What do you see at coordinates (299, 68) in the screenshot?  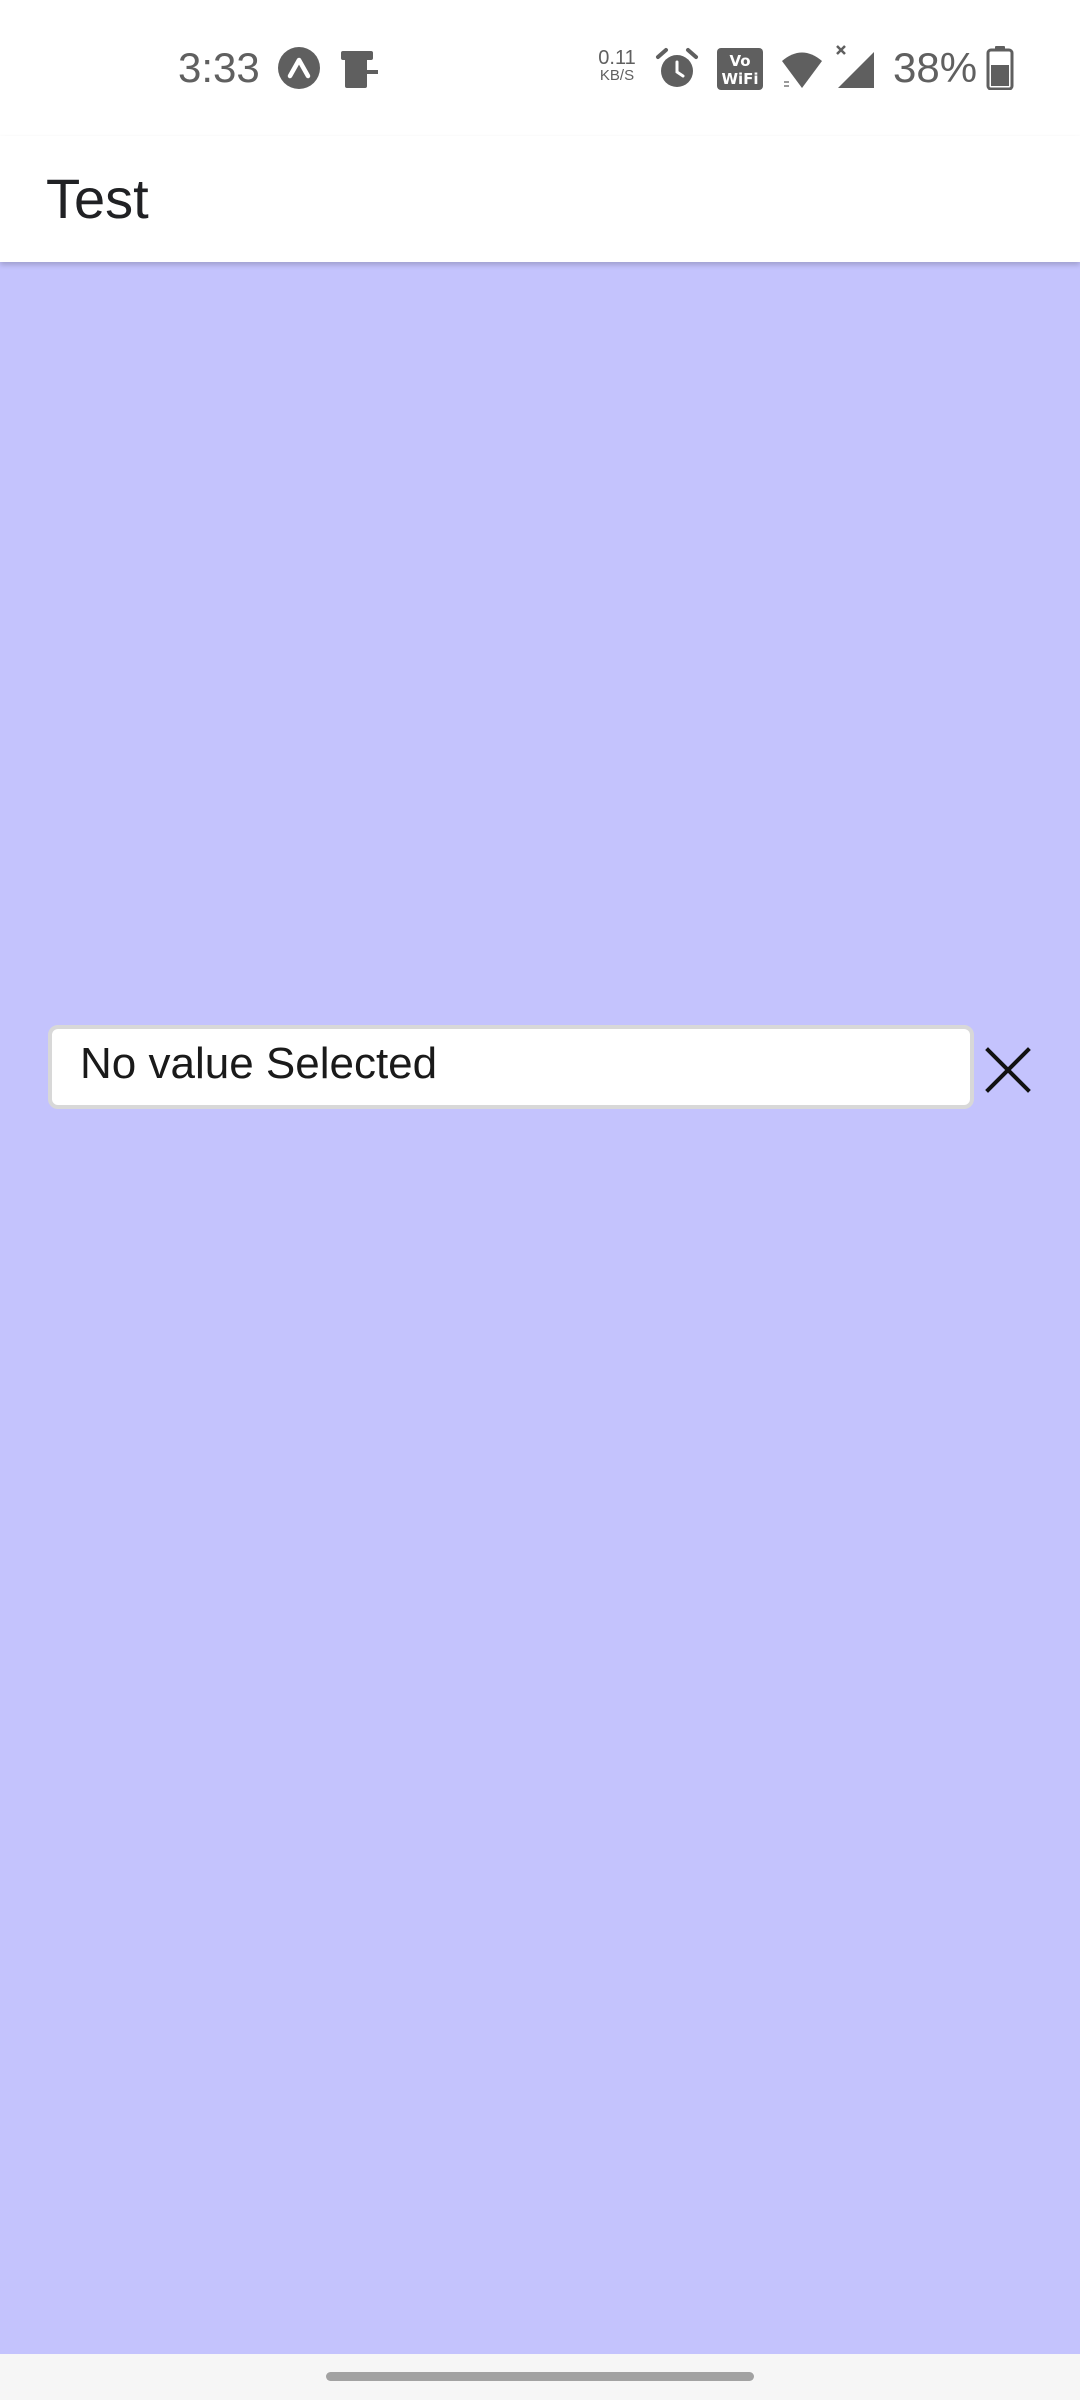 I see `expo-icon` at bounding box center [299, 68].